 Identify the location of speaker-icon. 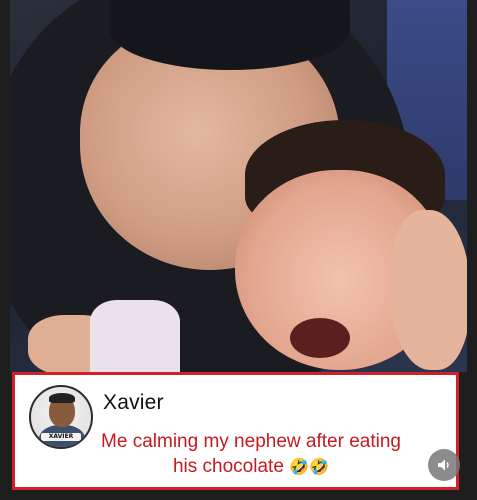
(443, 465).